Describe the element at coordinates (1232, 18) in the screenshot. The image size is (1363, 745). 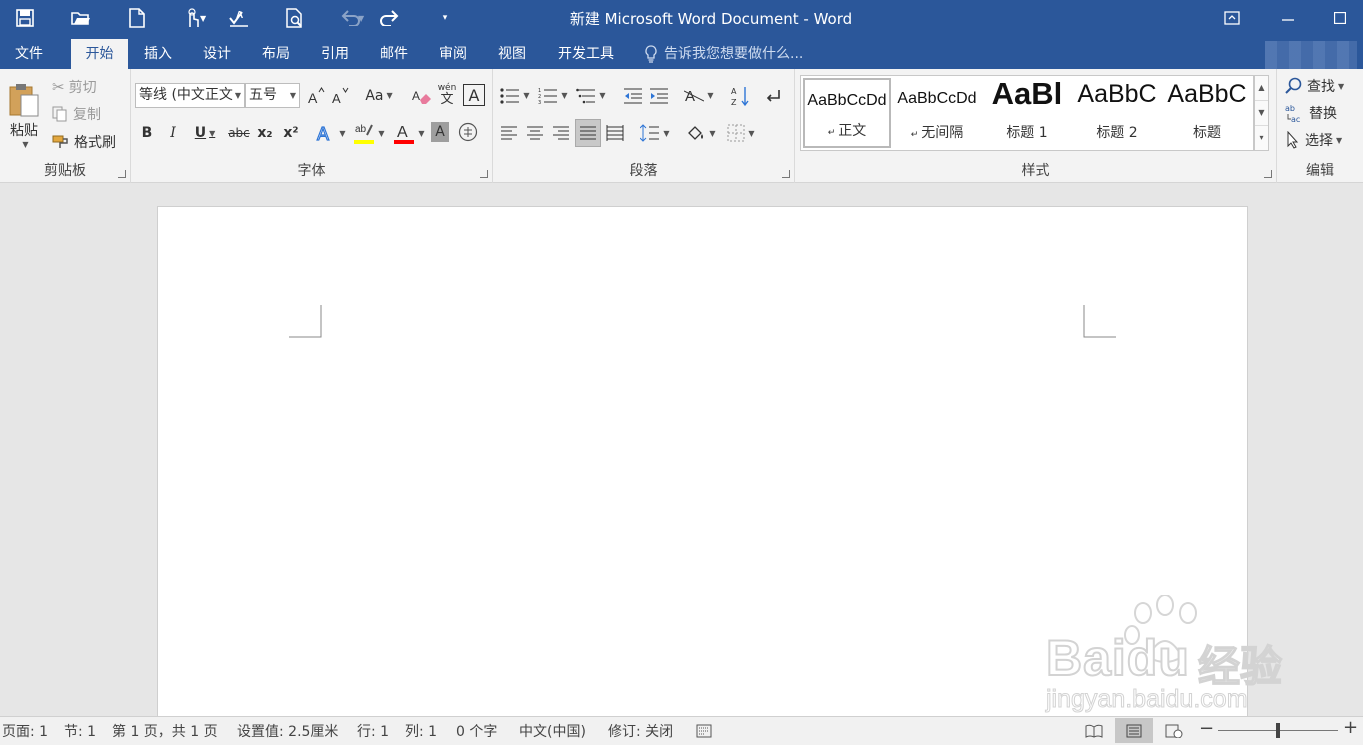
I see `ribbon-display-options-icon` at that location.